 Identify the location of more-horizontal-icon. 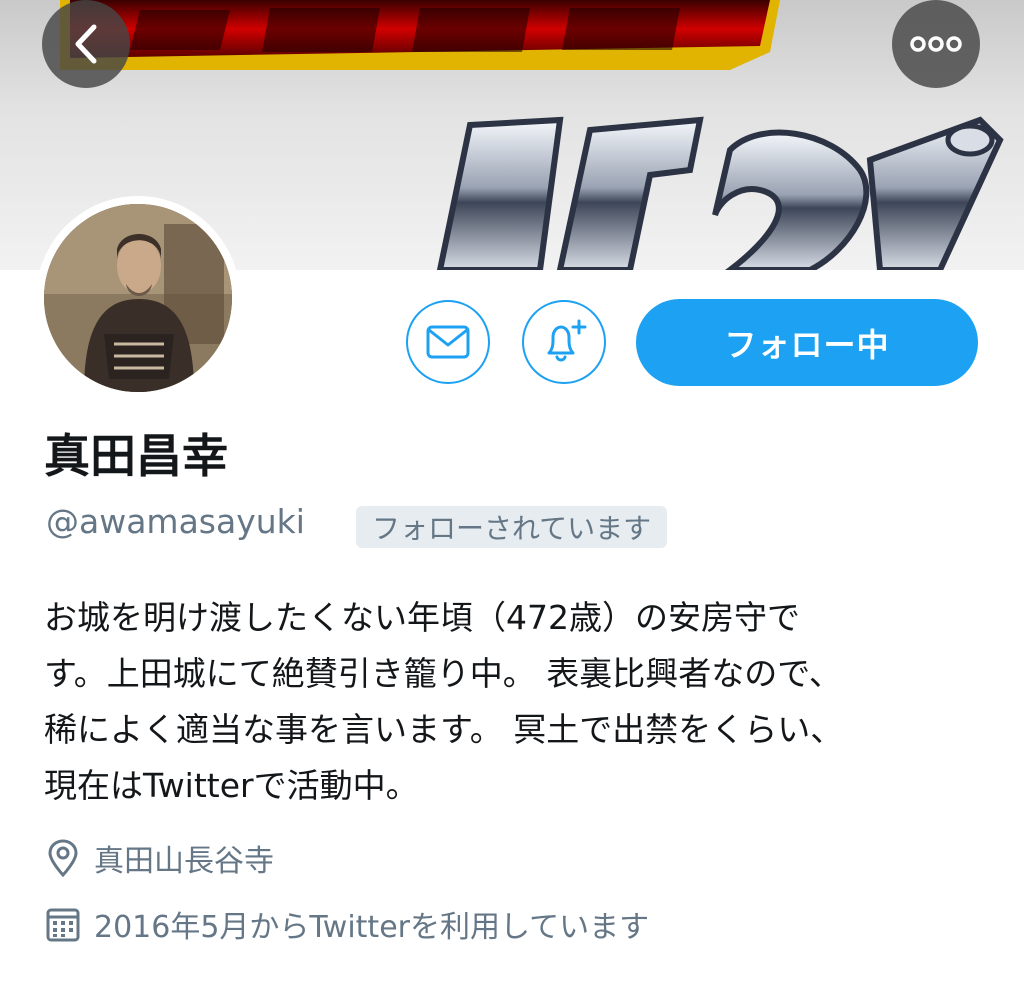
(936, 44).